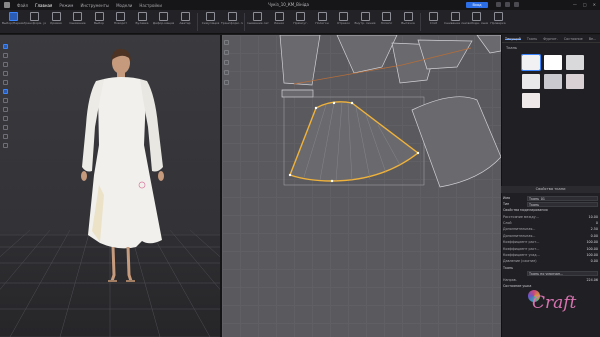 Image resolution: width=600 pixels, height=337 pixels. I want to click on menu-settings: Настройки, so click(150, 5).